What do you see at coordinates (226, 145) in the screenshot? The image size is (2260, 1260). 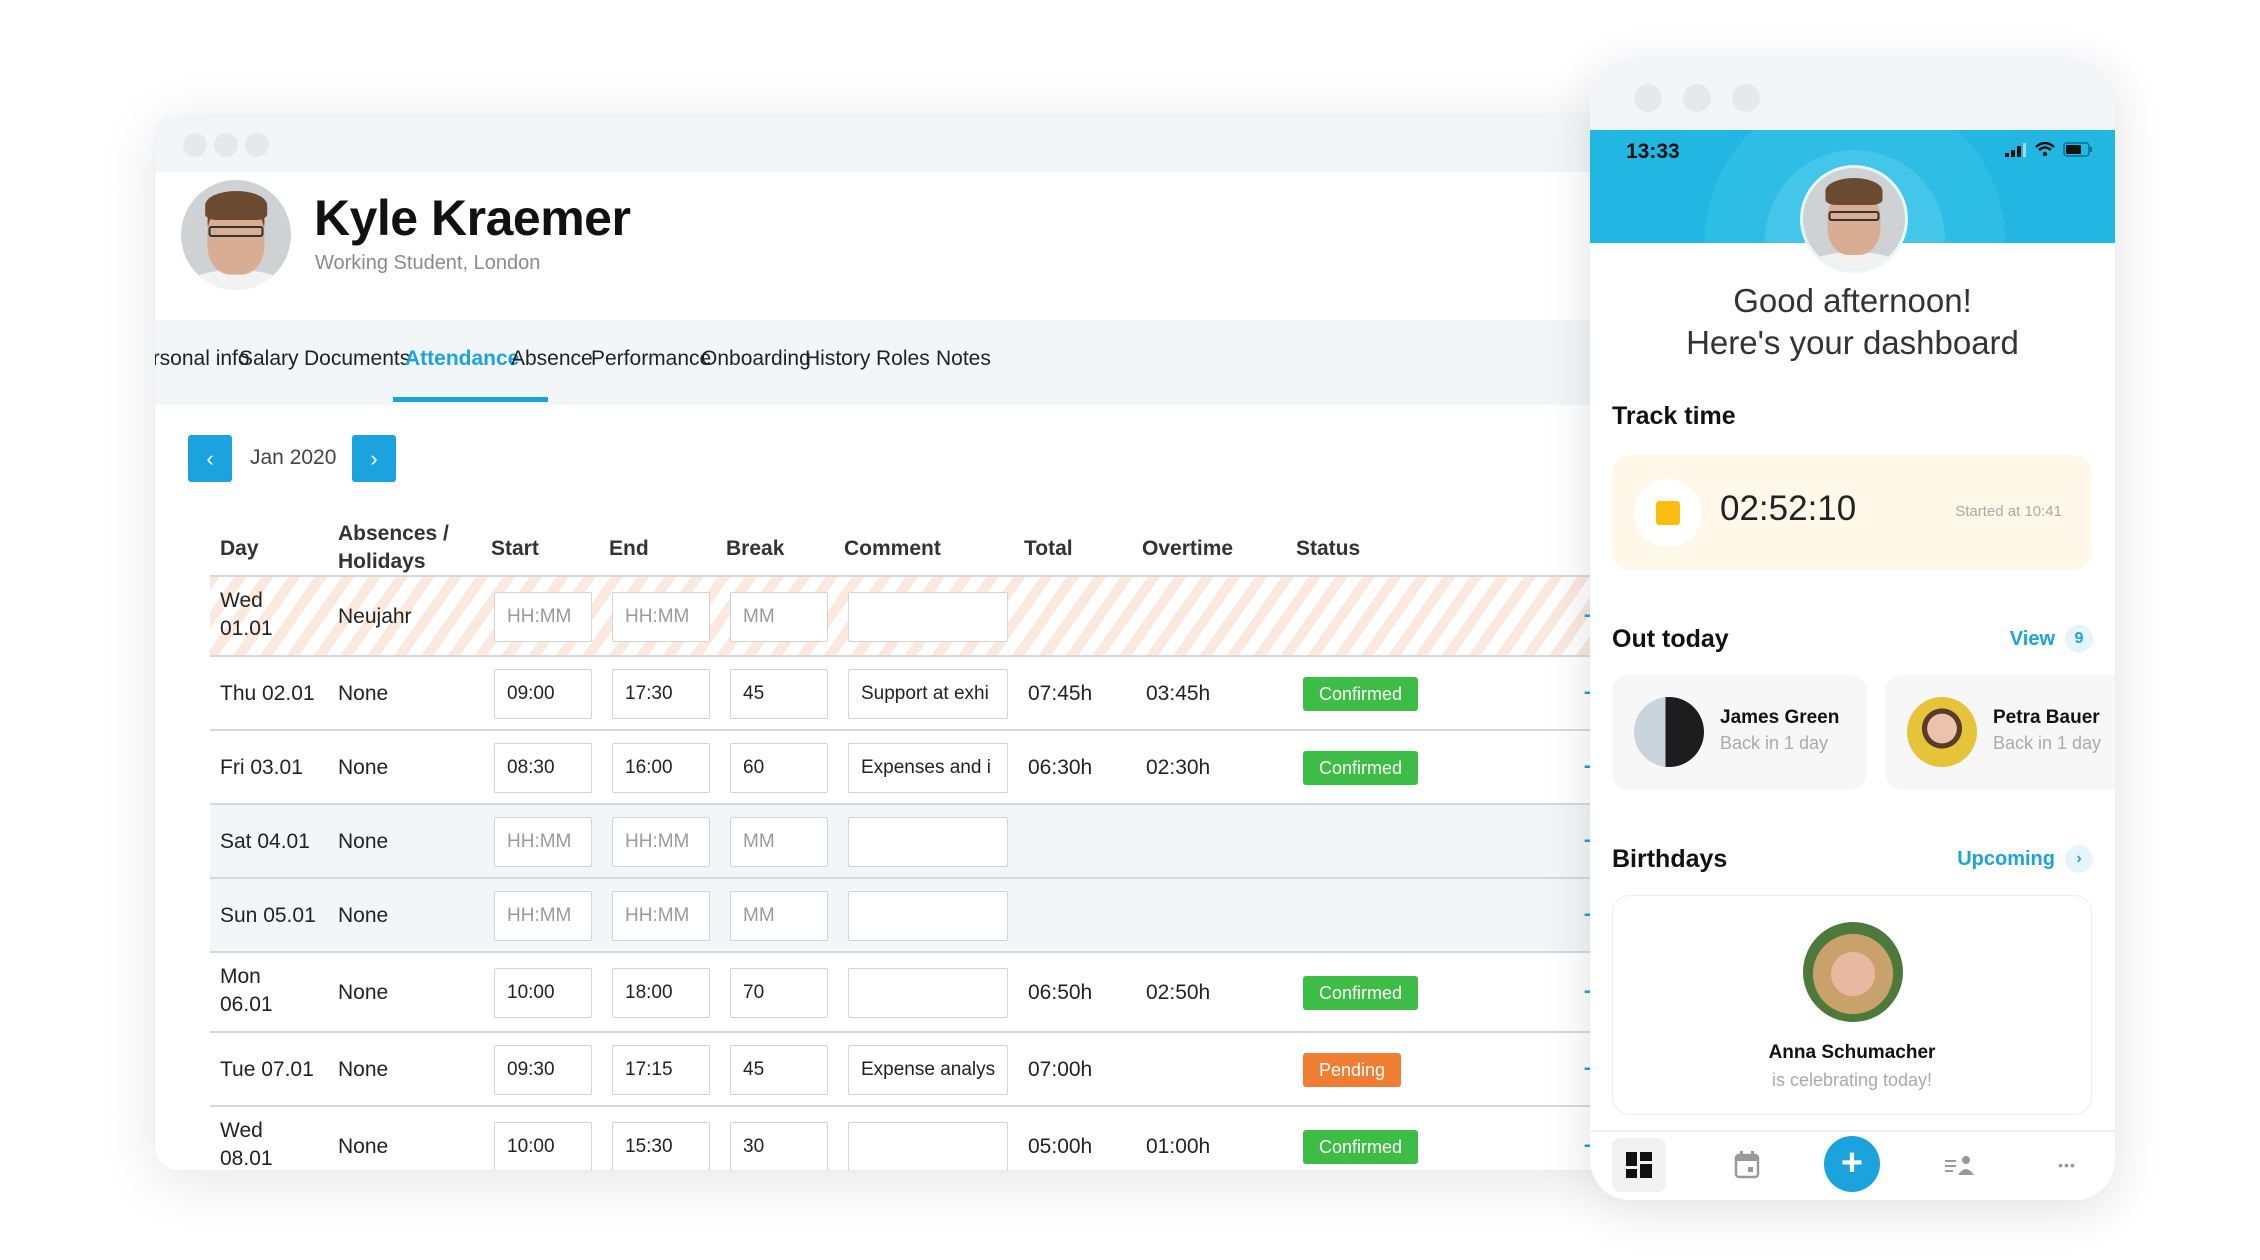 I see `window-dot-minimize` at bounding box center [226, 145].